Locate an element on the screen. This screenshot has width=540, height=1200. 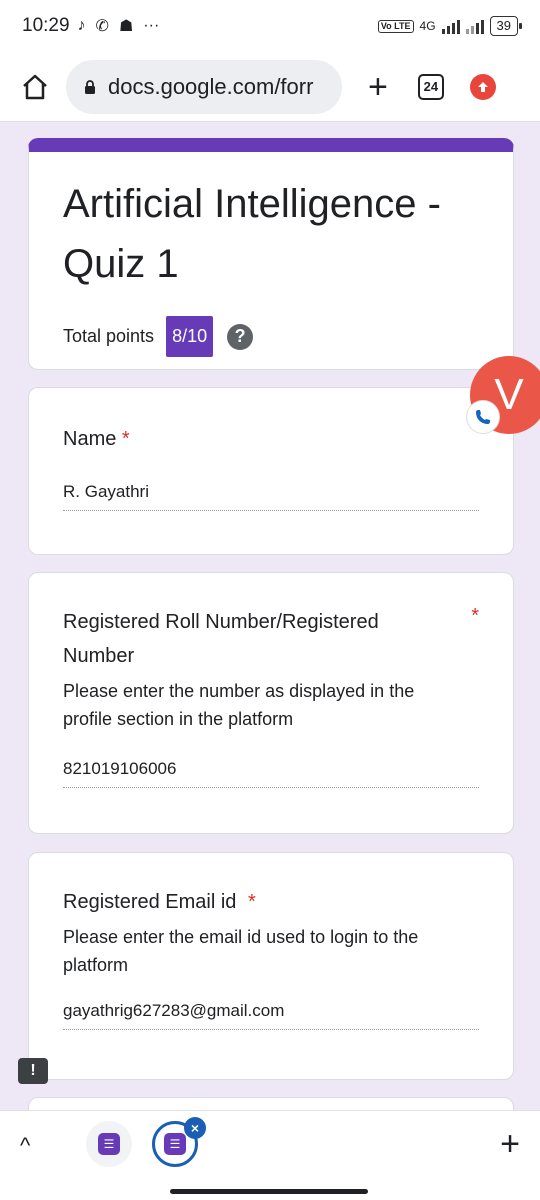
tiktok-icon: ♪ is located at coordinates (81, 25).